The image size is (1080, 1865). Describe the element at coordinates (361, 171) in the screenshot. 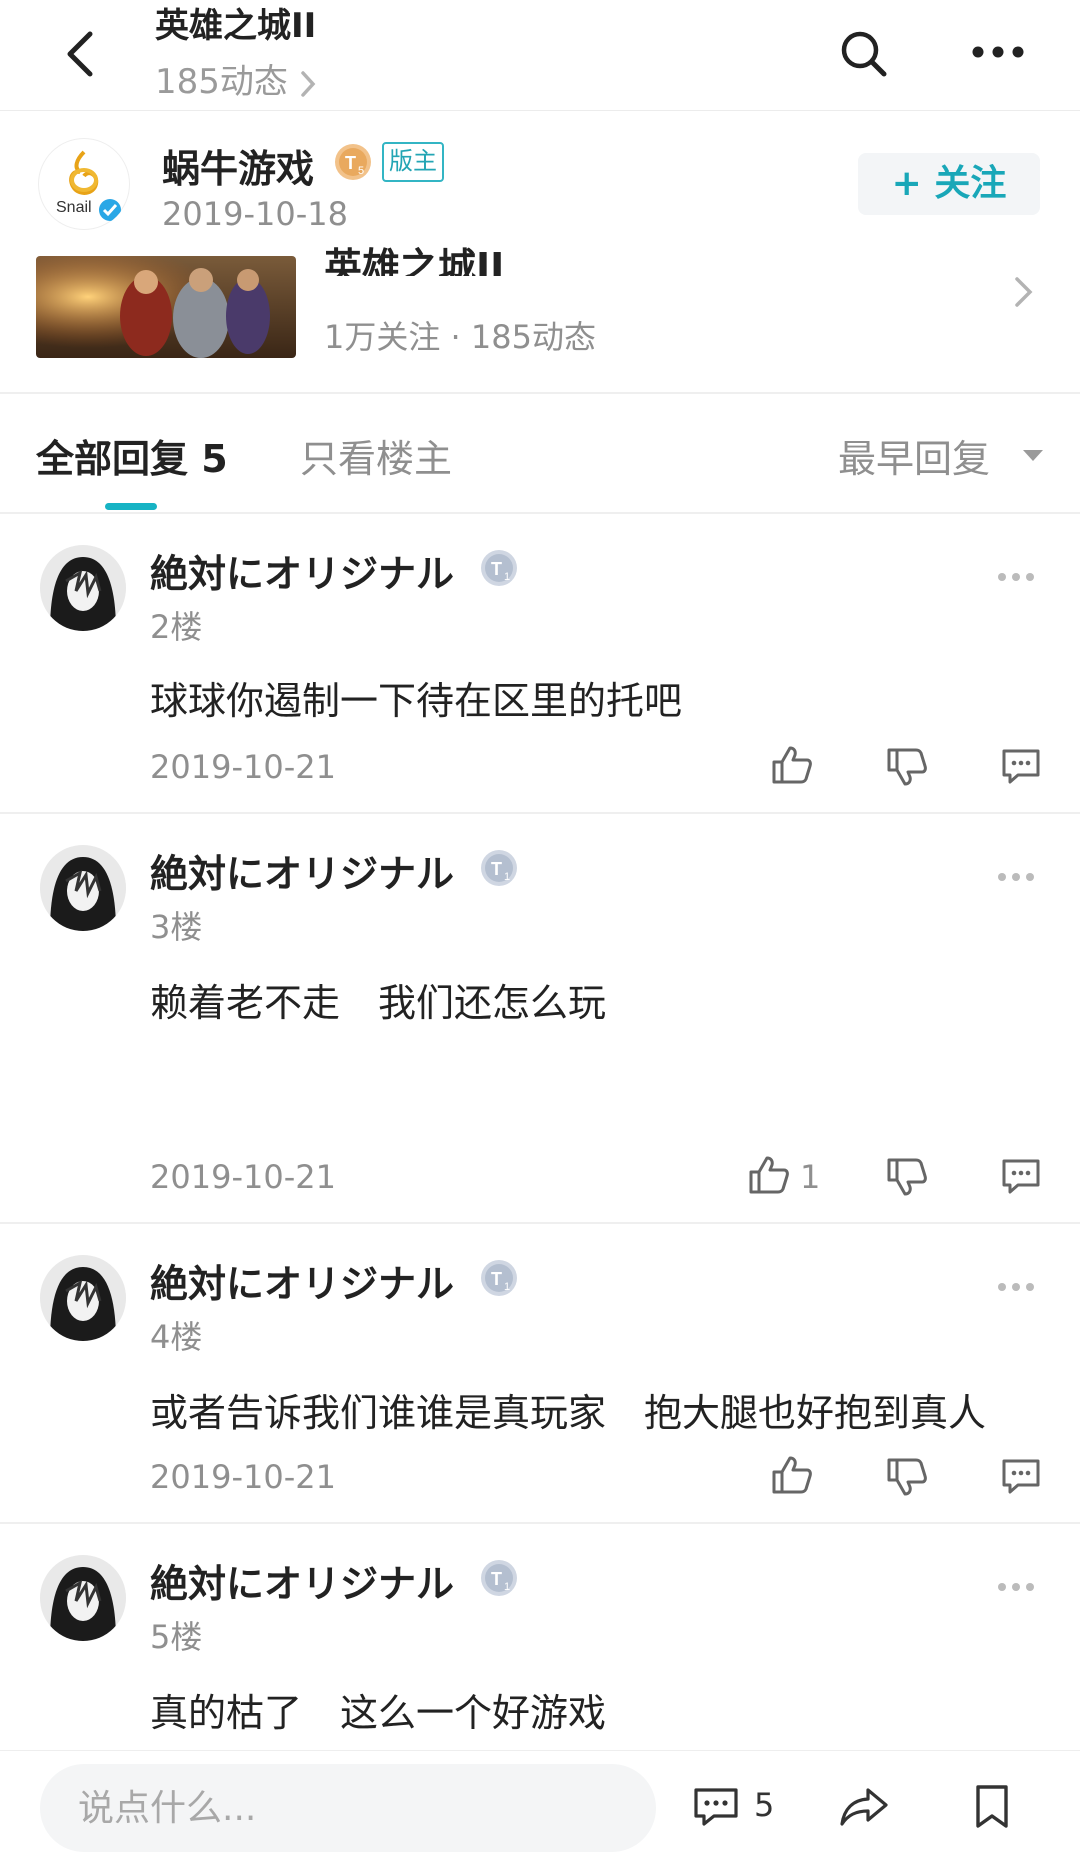

I see `svg-text: 5` at that location.